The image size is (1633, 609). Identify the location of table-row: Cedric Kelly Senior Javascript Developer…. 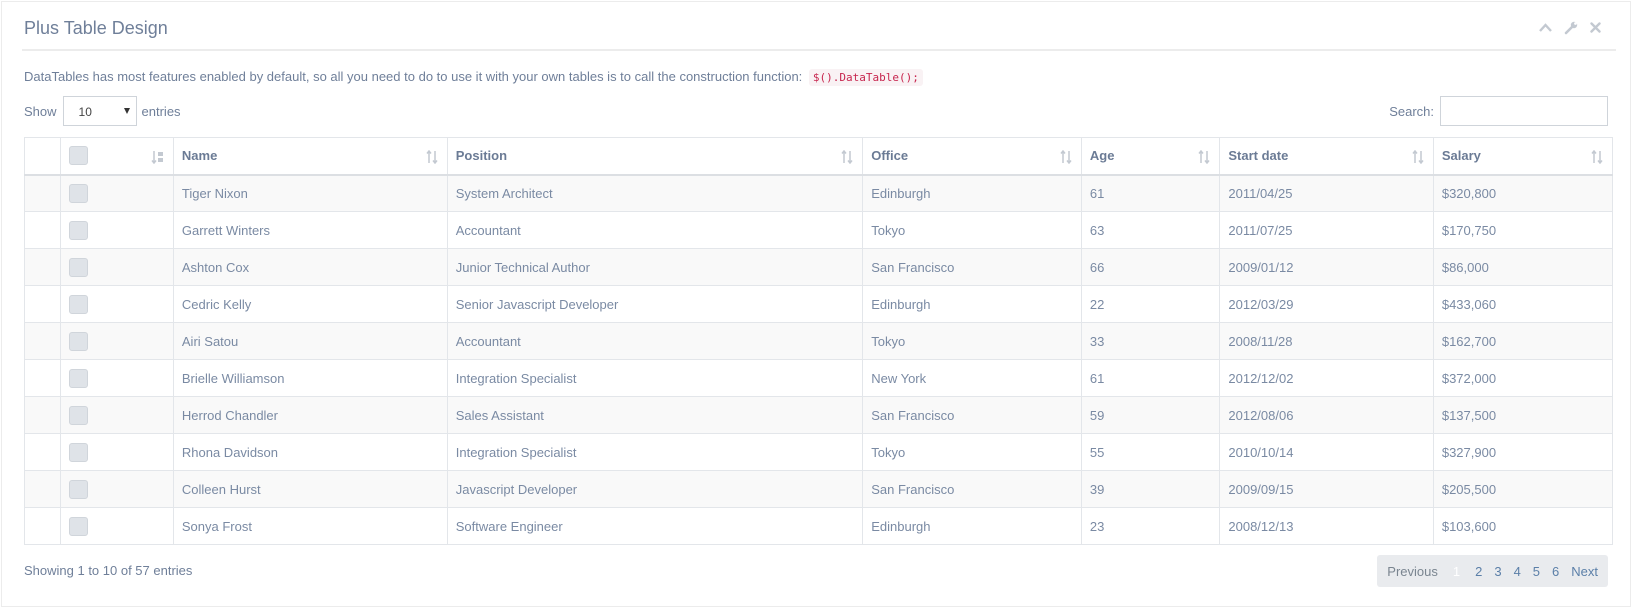
(818, 304).